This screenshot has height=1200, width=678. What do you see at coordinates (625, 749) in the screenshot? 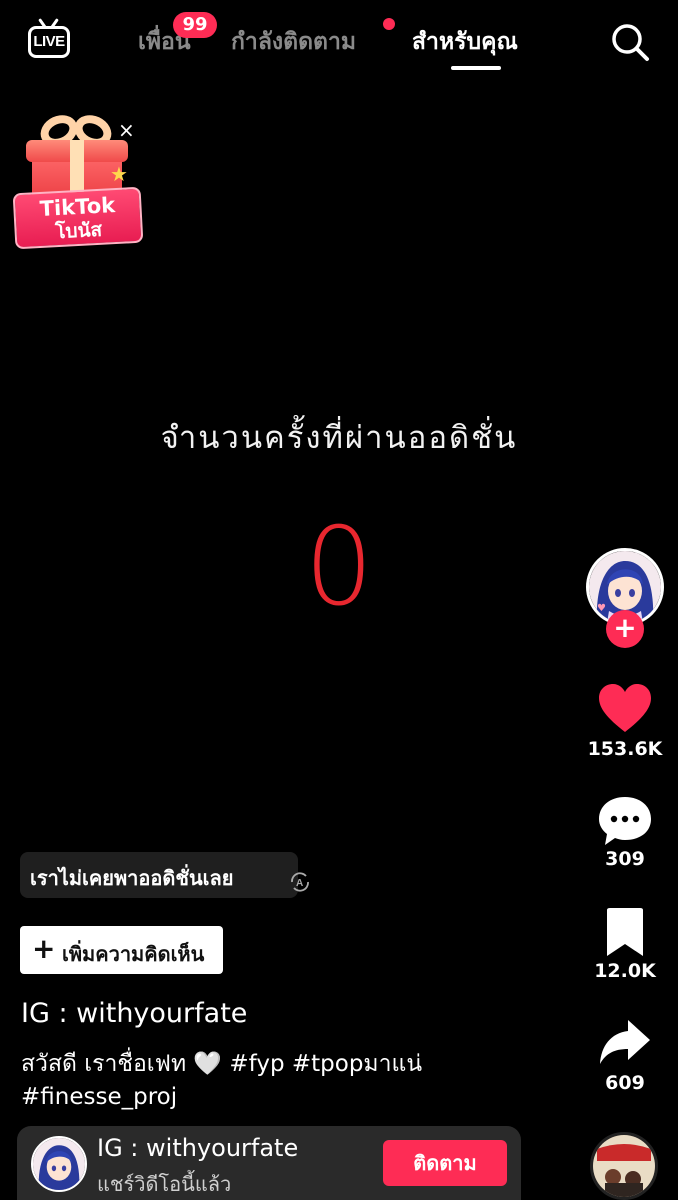
I see `like-count: 153.6K` at bounding box center [625, 749].